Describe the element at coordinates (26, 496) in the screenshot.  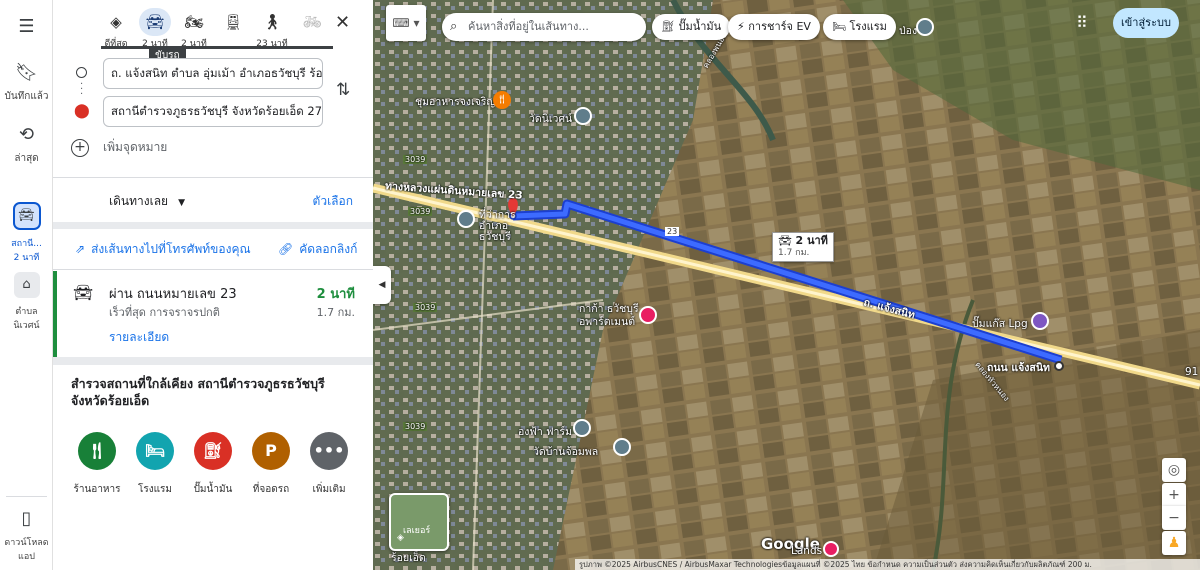
I see `rail-divider` at that location.